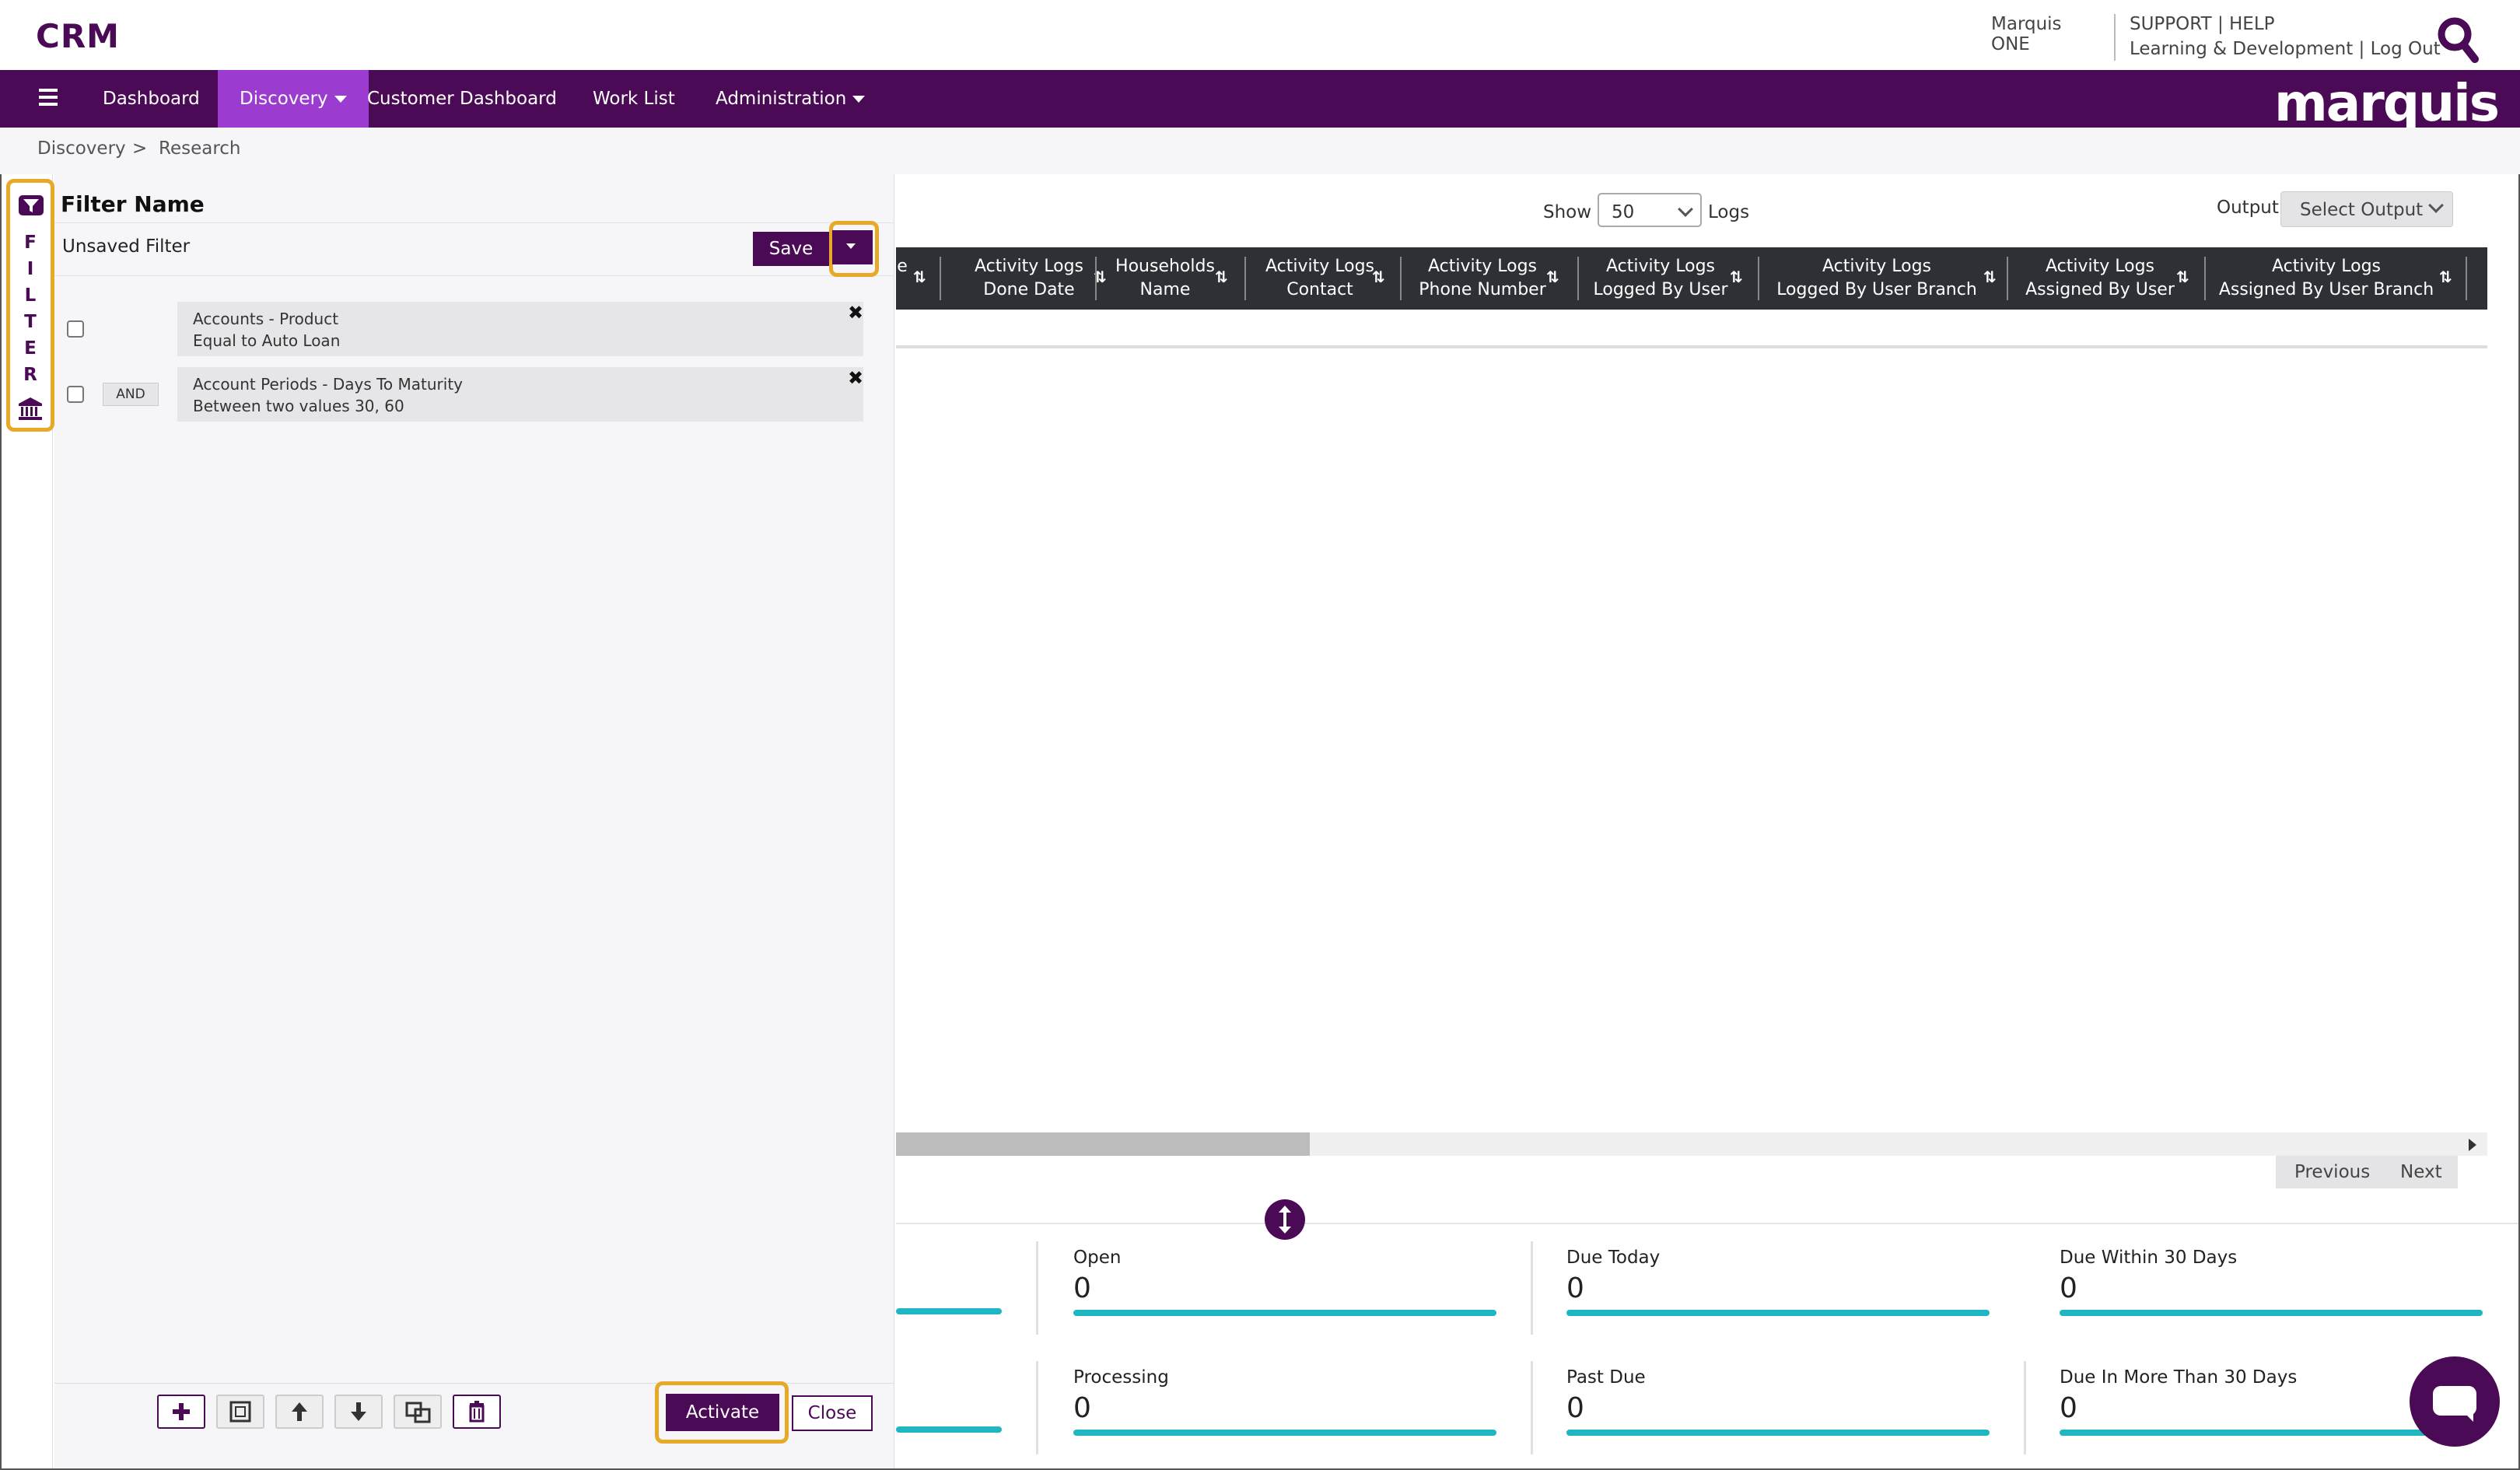  Describe the element at coordinates (1661, 279) in the screenshot. I see `column-header: Activity Logs Logged By User` at that location.